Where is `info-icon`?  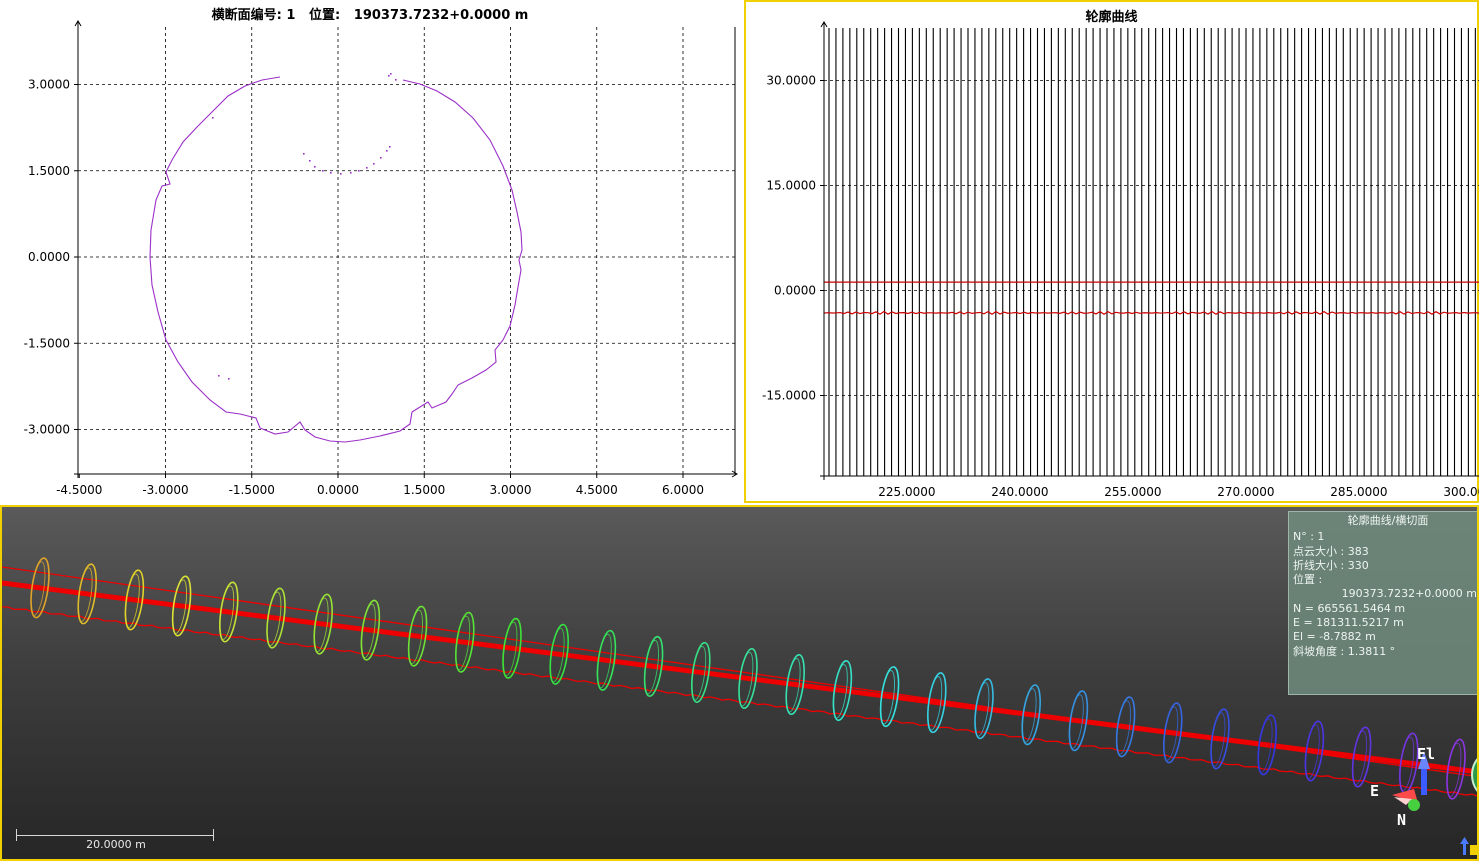
info-icon is located at coordinates (1468, 846).